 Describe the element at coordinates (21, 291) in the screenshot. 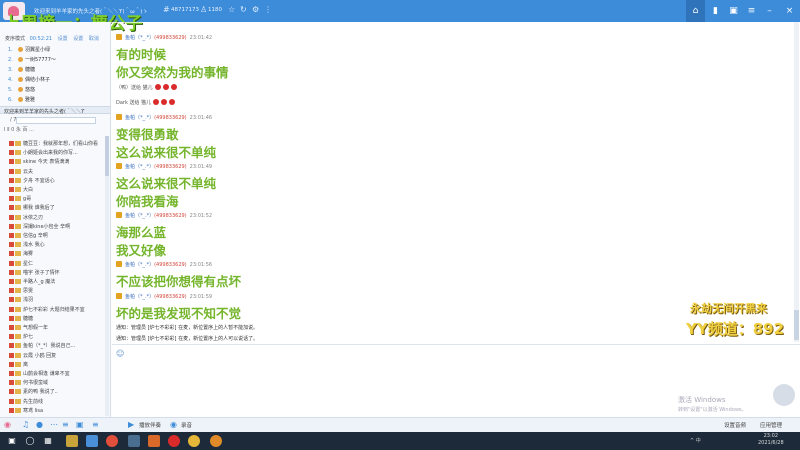

I see `user-list-item: 思雯` at that location.